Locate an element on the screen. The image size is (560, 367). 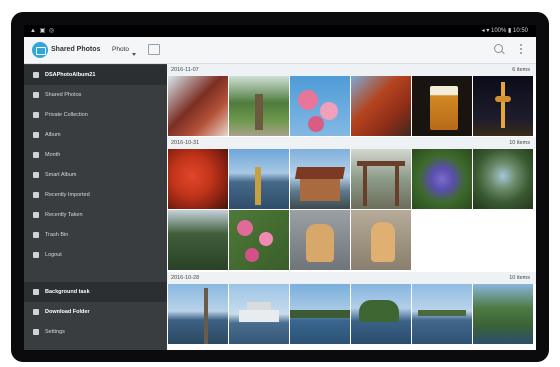
sidebar-item-background-task: Background task is located at coordinates (95, 292).